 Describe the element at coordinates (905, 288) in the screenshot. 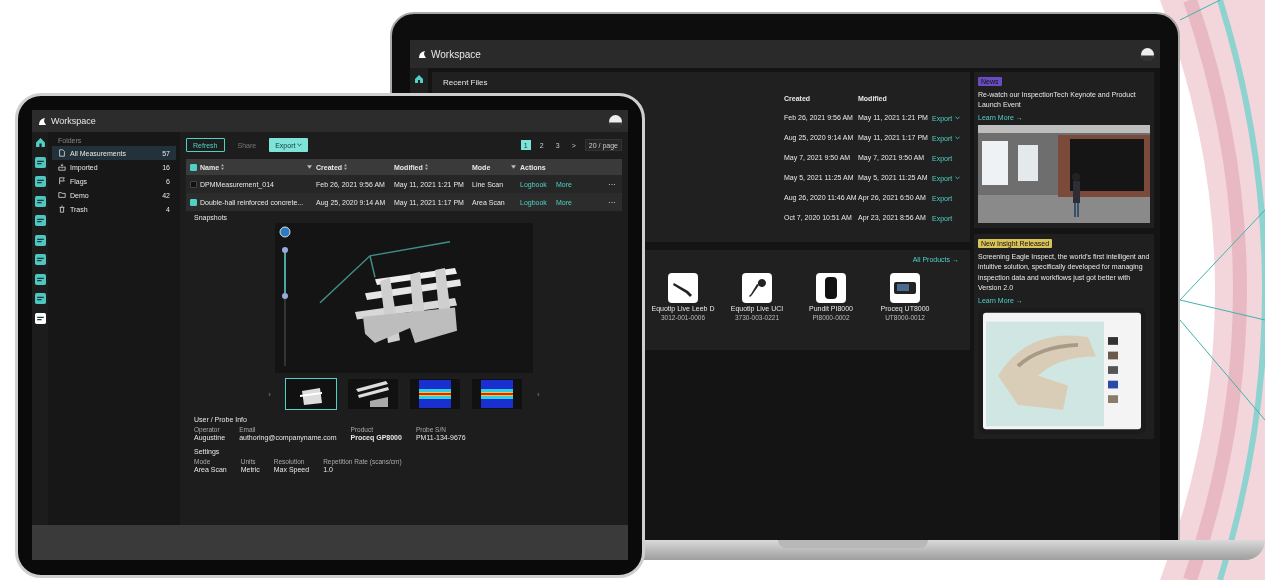

I see `device-icon` at that location.